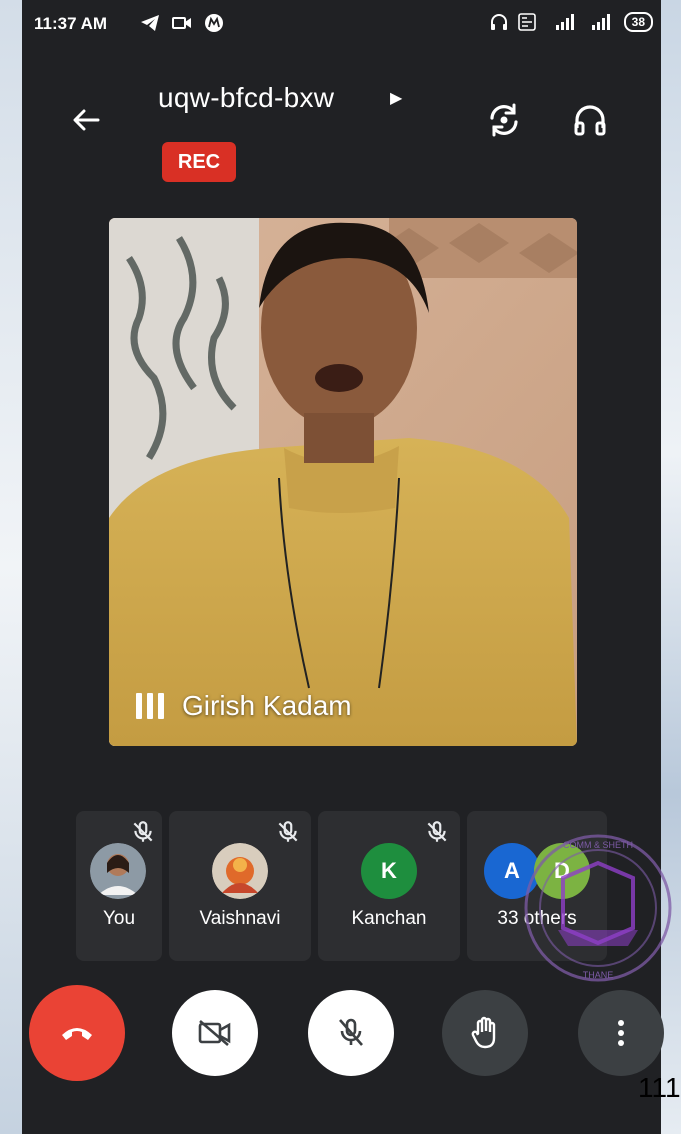 The image size is (681, 1134). Describe the element at coordinates (498, 22) in the screenshot. I see `headset-status-icon` at that location.